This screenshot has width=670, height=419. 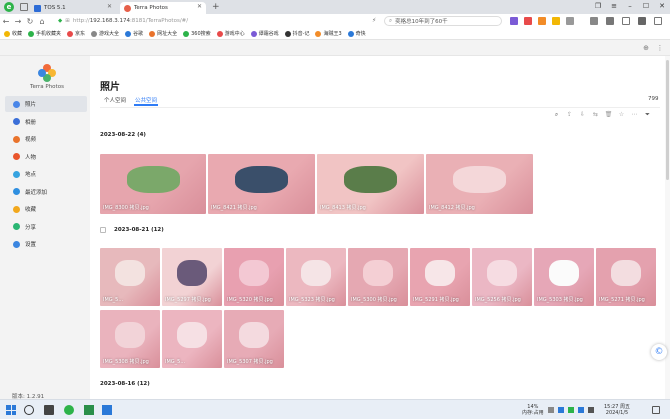 What do you see at coordinates (667, 120) in the screenshot?
I see `scrollbar-thumb` at bounding box center [667, 120].